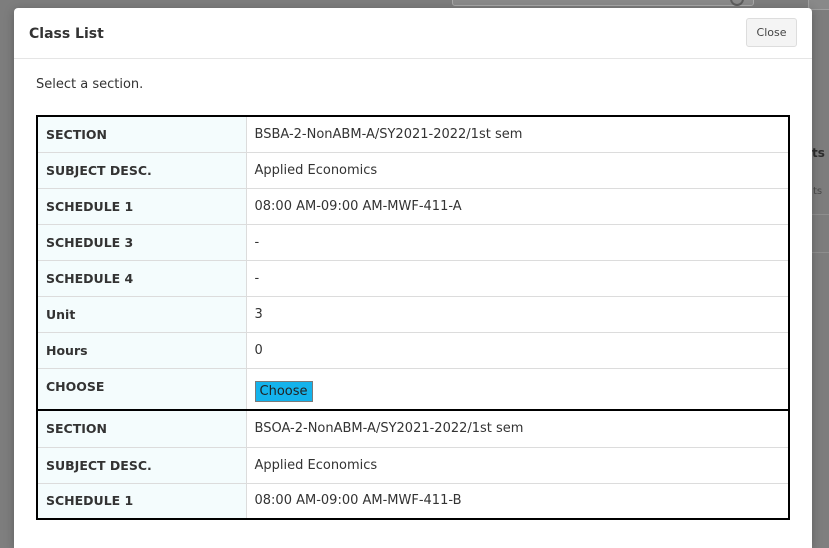 This screenshot has width=829, height=548. Describe the element at coordinates (818, 191) in the screenshot. I see `background-cell-fragment: ts` at that location.